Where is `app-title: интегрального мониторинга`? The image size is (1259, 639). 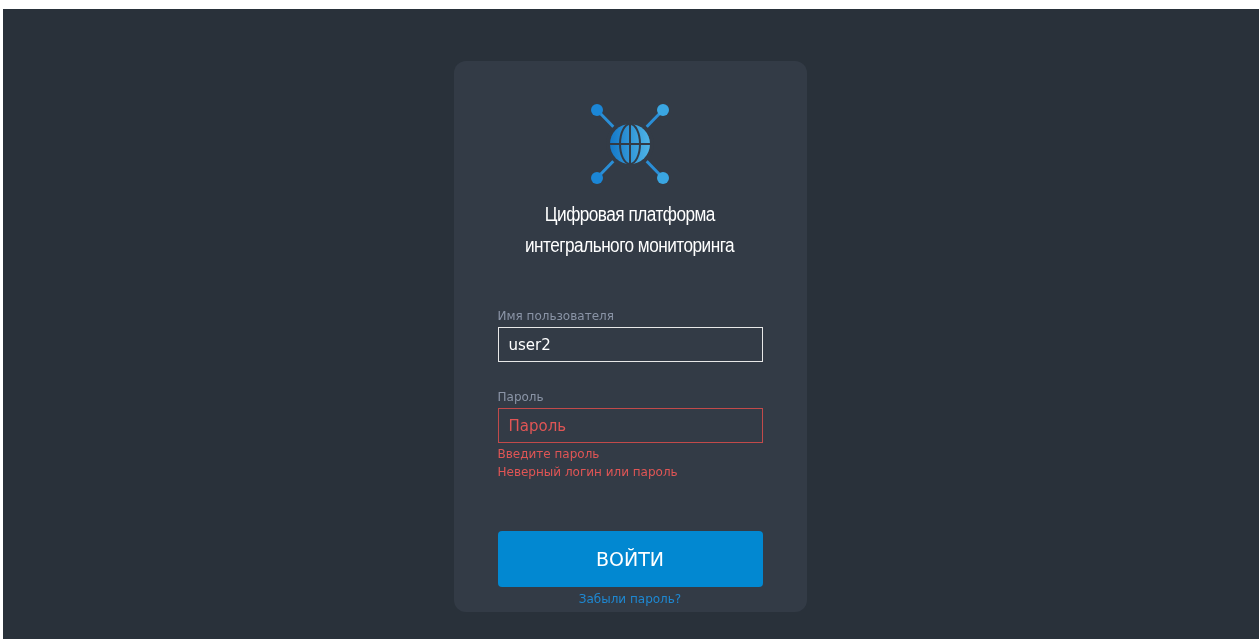 app-title: интегрального мониторинга is located at coordinates (630, 245).